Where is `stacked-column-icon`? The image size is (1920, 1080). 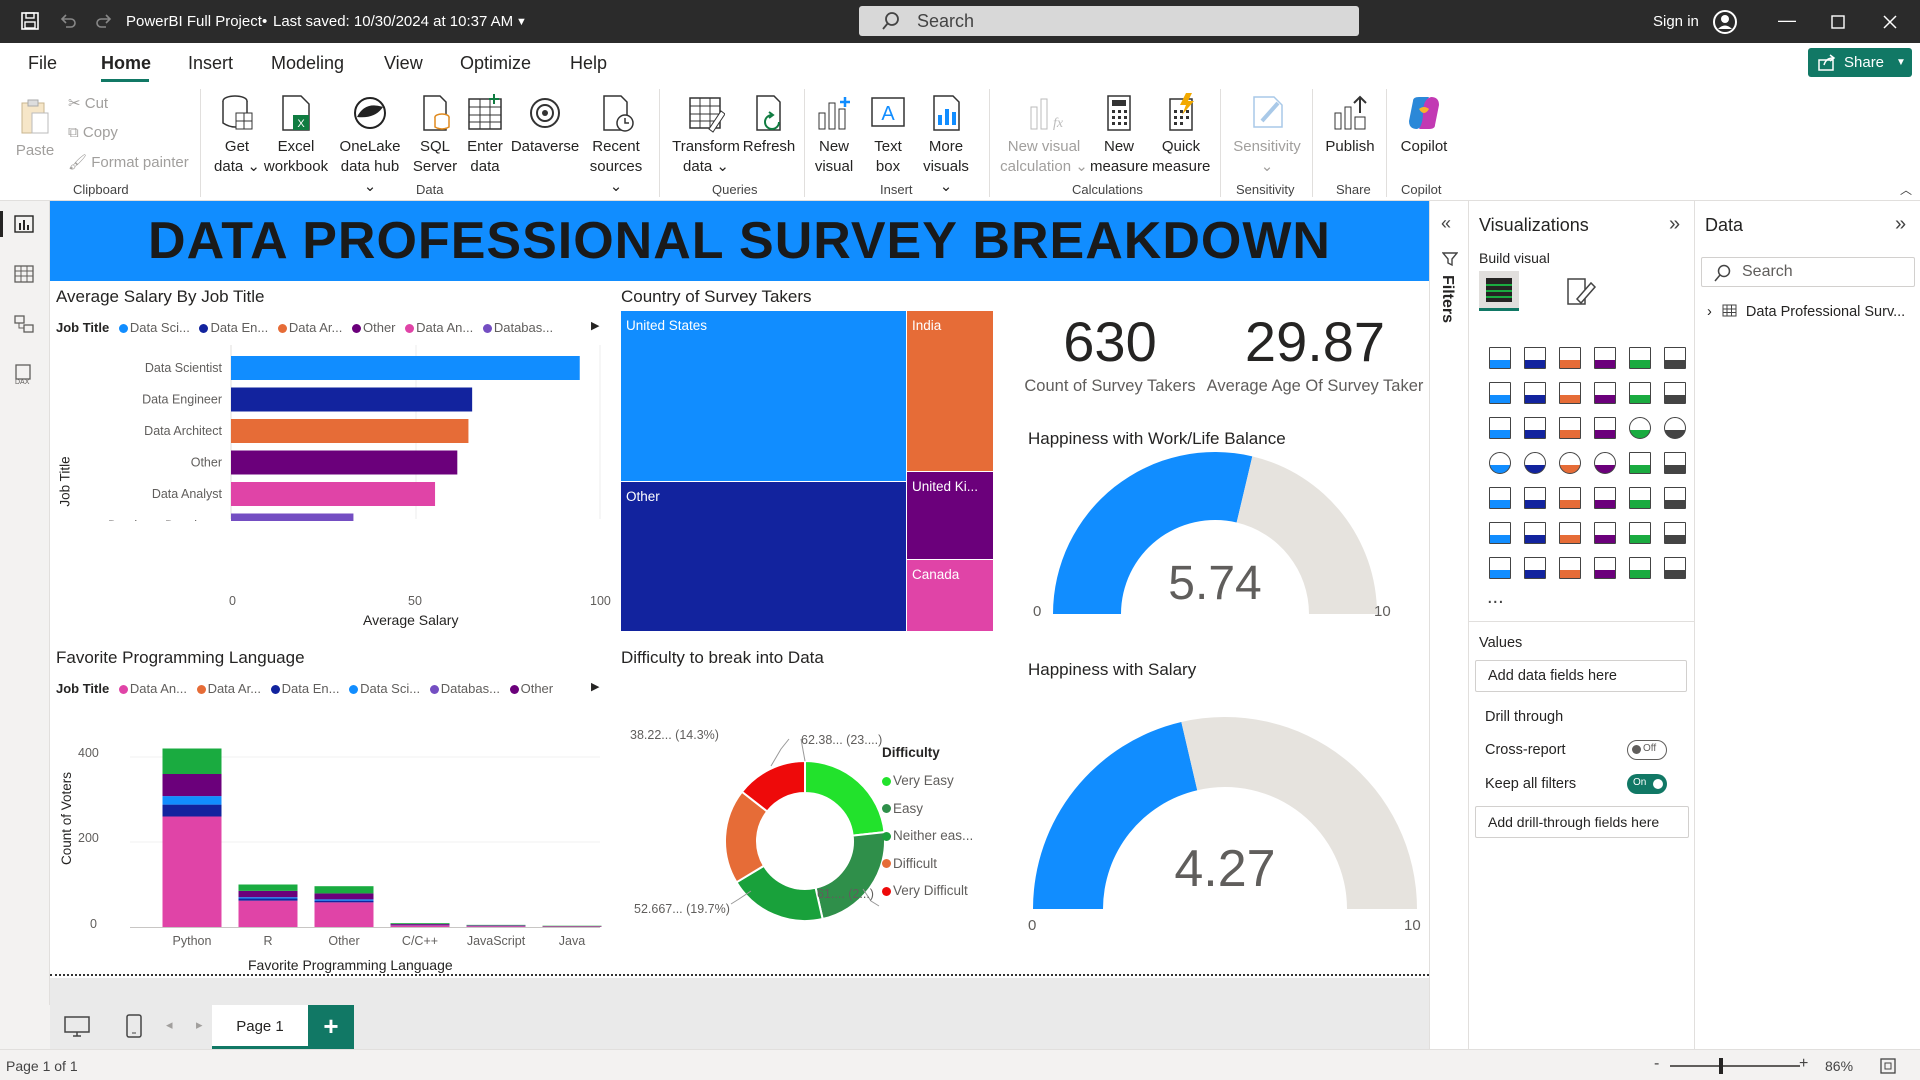
stacked-column-icon is located at coordinates (1535, 358).